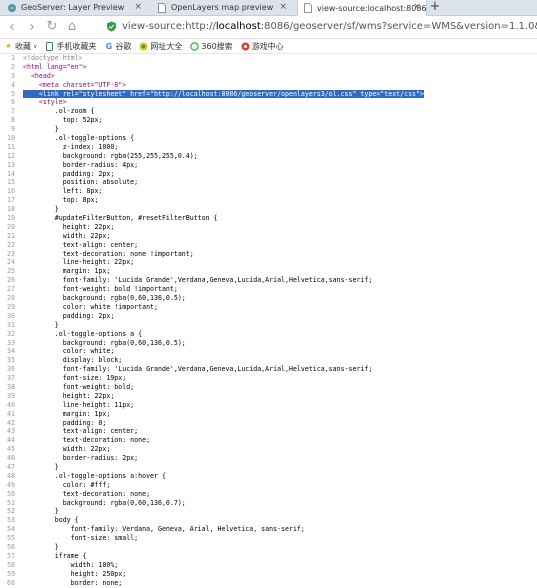  Describe the element at coordinates (11, 298) in the screenshot. I see `line-number: 28` at that location.